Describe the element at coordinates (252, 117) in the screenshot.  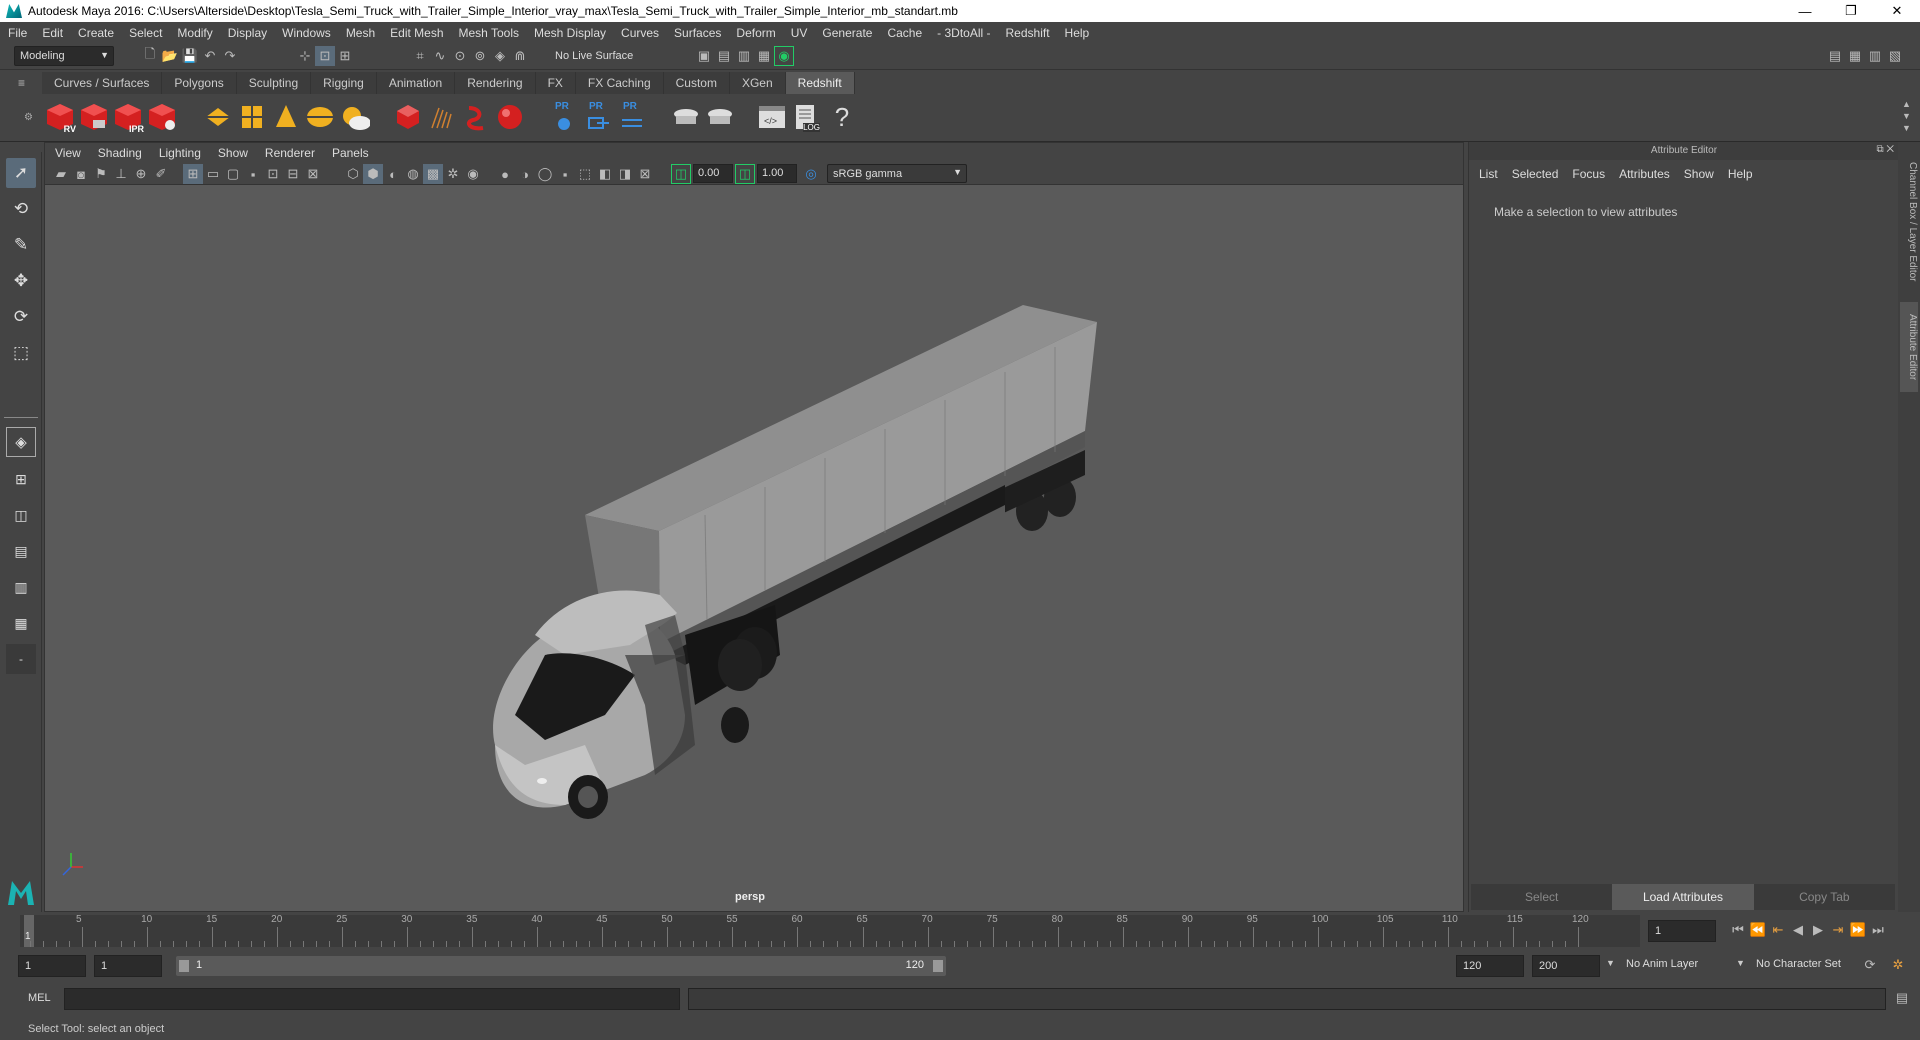
I see `redshift-light-grid-icon` at that location.